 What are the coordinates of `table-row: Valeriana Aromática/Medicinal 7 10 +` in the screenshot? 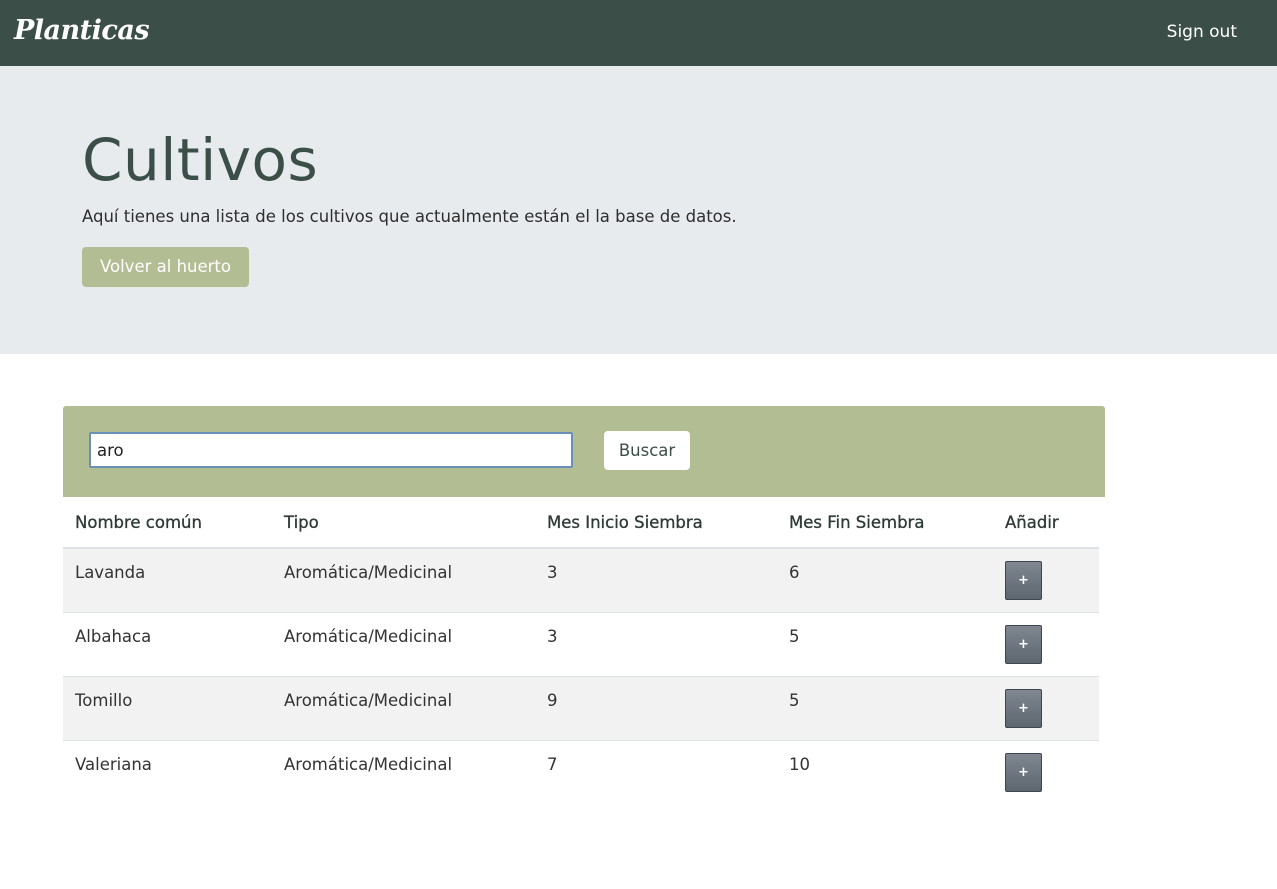 It's located at (581, 771).